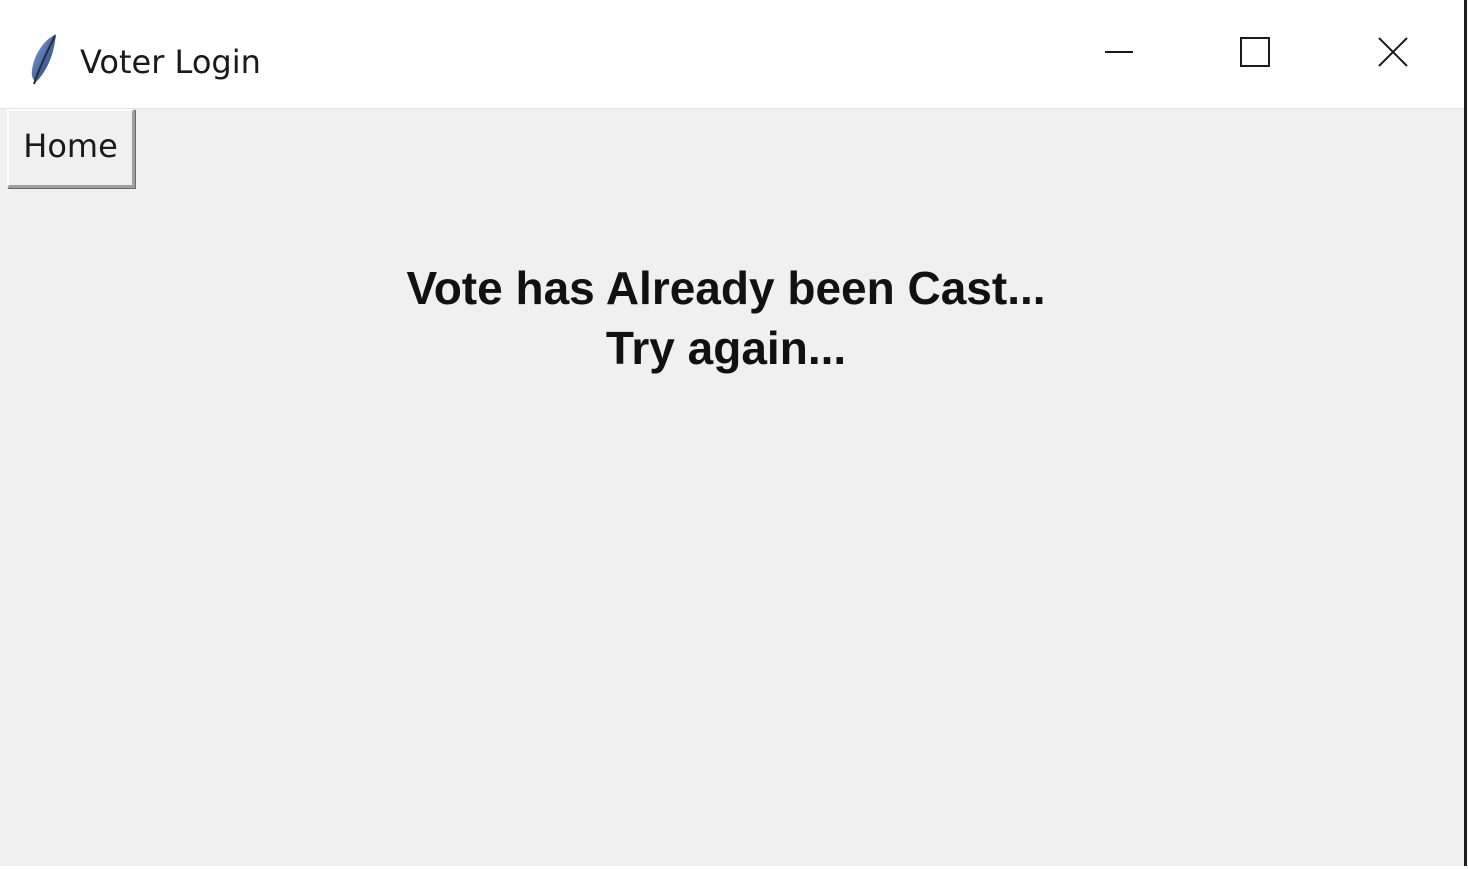 The width and height of the screenshot is (1468, 869). What do you see at coordinates (71, 148) in the screenshot?
I see `home-button: Home` at bounding box center [71, 148].